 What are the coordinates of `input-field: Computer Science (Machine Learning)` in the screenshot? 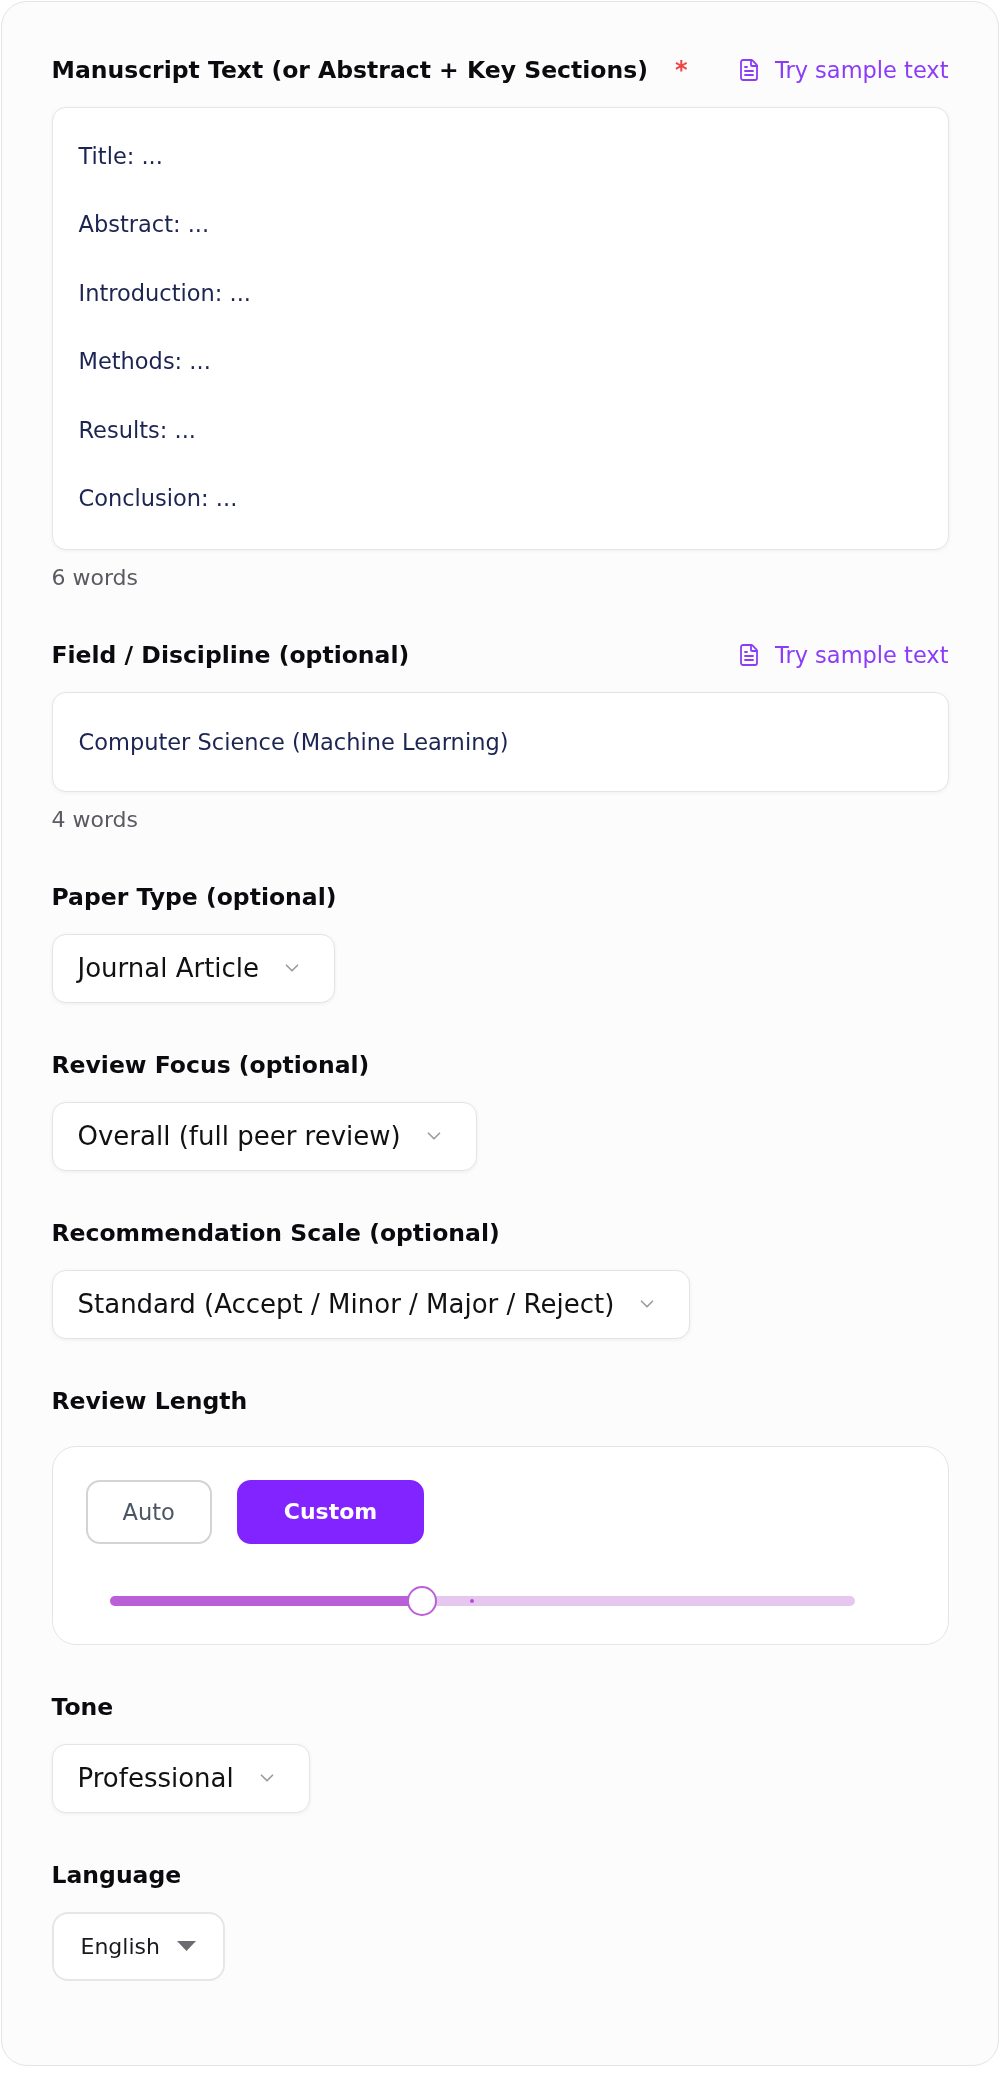 It's located at (500, 741).